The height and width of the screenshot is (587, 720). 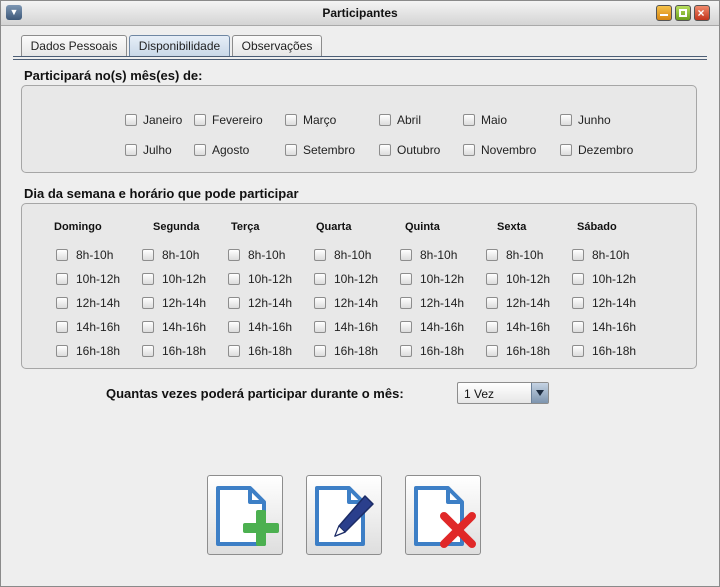 I want to click on slot-checkbox-6-0: 8h-10h, so click(x=600, y=255).